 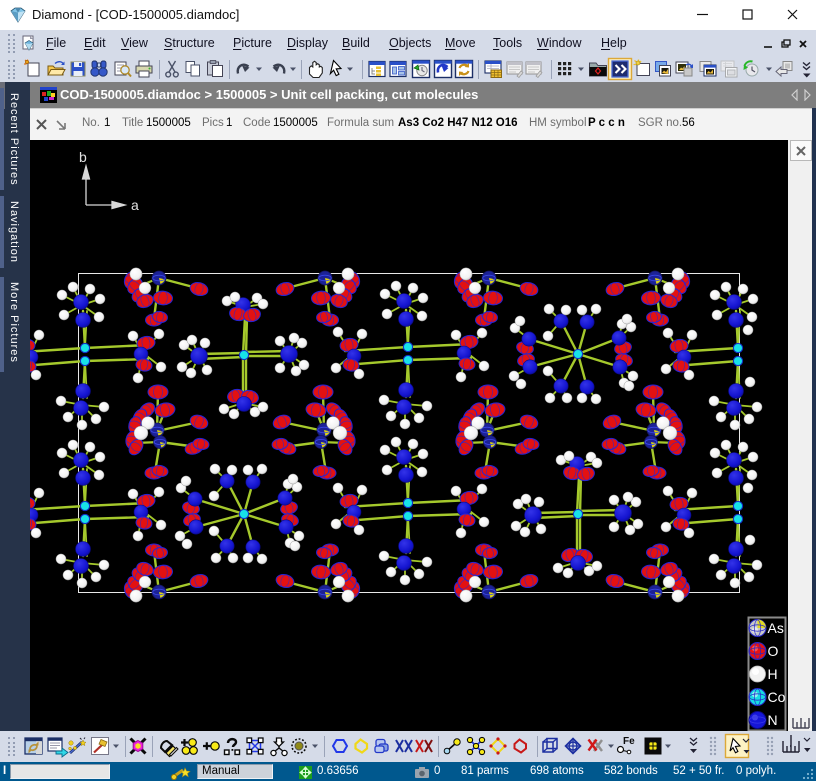 What do you see at coordinates (773, 651) in the screenshot?
I see `svg-text: O` at bounding box center [773, 651].